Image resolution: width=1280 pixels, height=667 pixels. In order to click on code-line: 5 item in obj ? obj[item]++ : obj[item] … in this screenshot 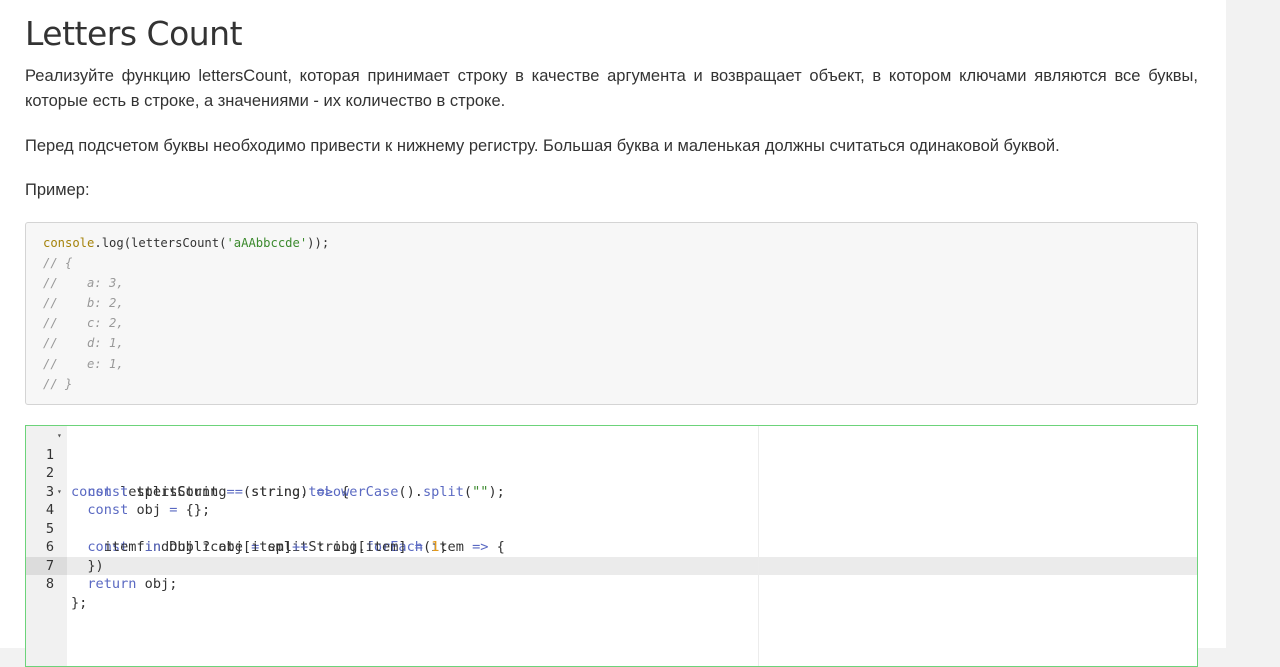, I will do `click(611, 528)`.